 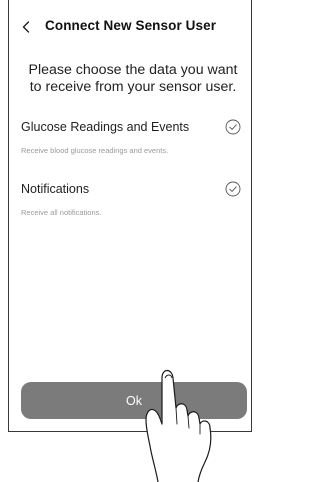 I want to click on ok-button-label: Ok, so click(x=134, y=400).